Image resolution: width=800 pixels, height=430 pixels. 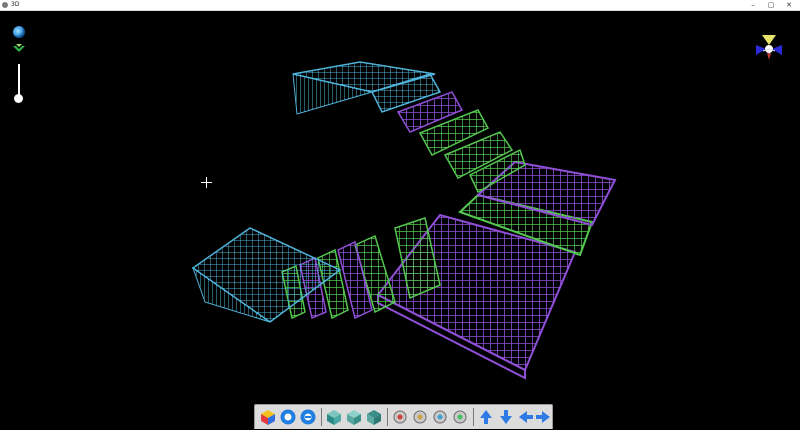 I want to click on zoom-in-icon, so click(x=288, y=417).